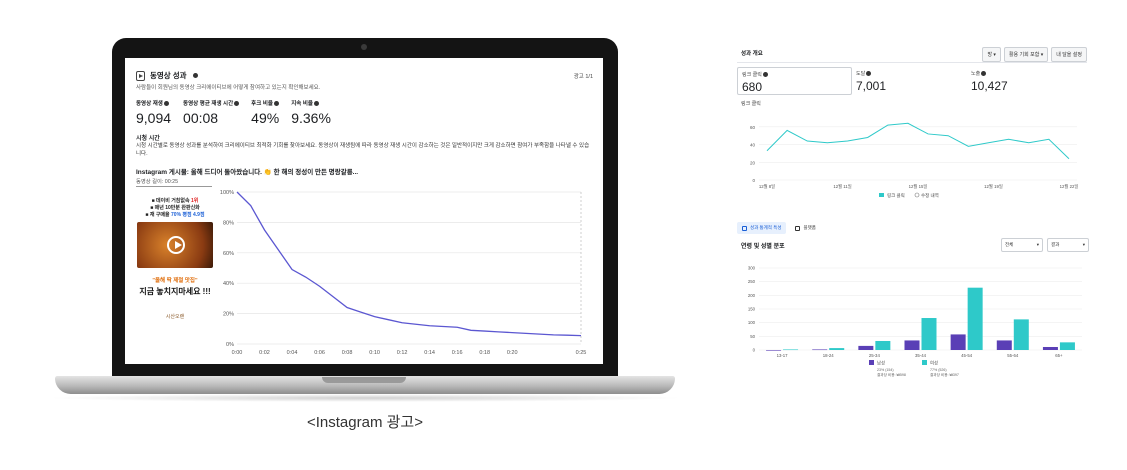 Image resolution: width=1127 pixels, height=470 pixels. I want to click on camera-icon, so click(364, 47).